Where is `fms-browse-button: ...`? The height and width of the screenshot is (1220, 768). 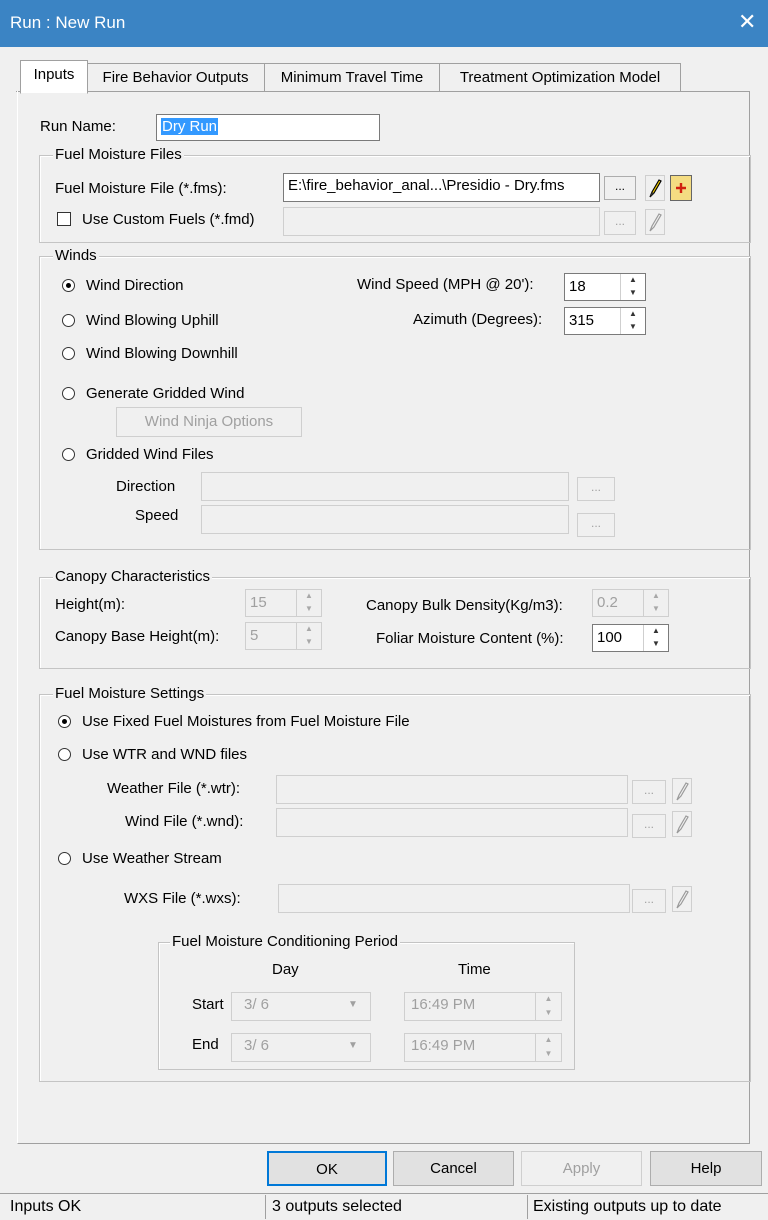 fms-browse-button: ... is located at coordinates (620, 188).